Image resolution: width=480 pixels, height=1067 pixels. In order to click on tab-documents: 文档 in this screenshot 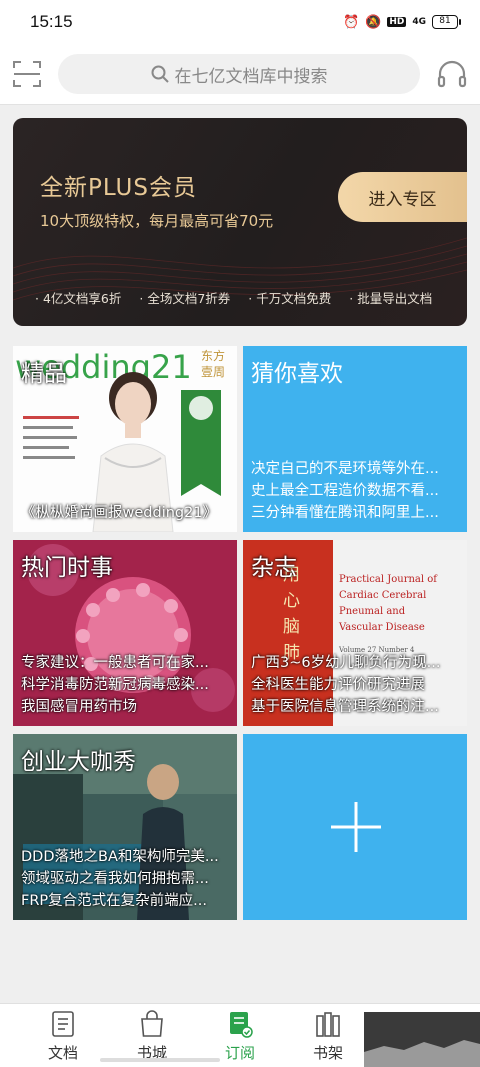, I will do `click(63, 1036)`.